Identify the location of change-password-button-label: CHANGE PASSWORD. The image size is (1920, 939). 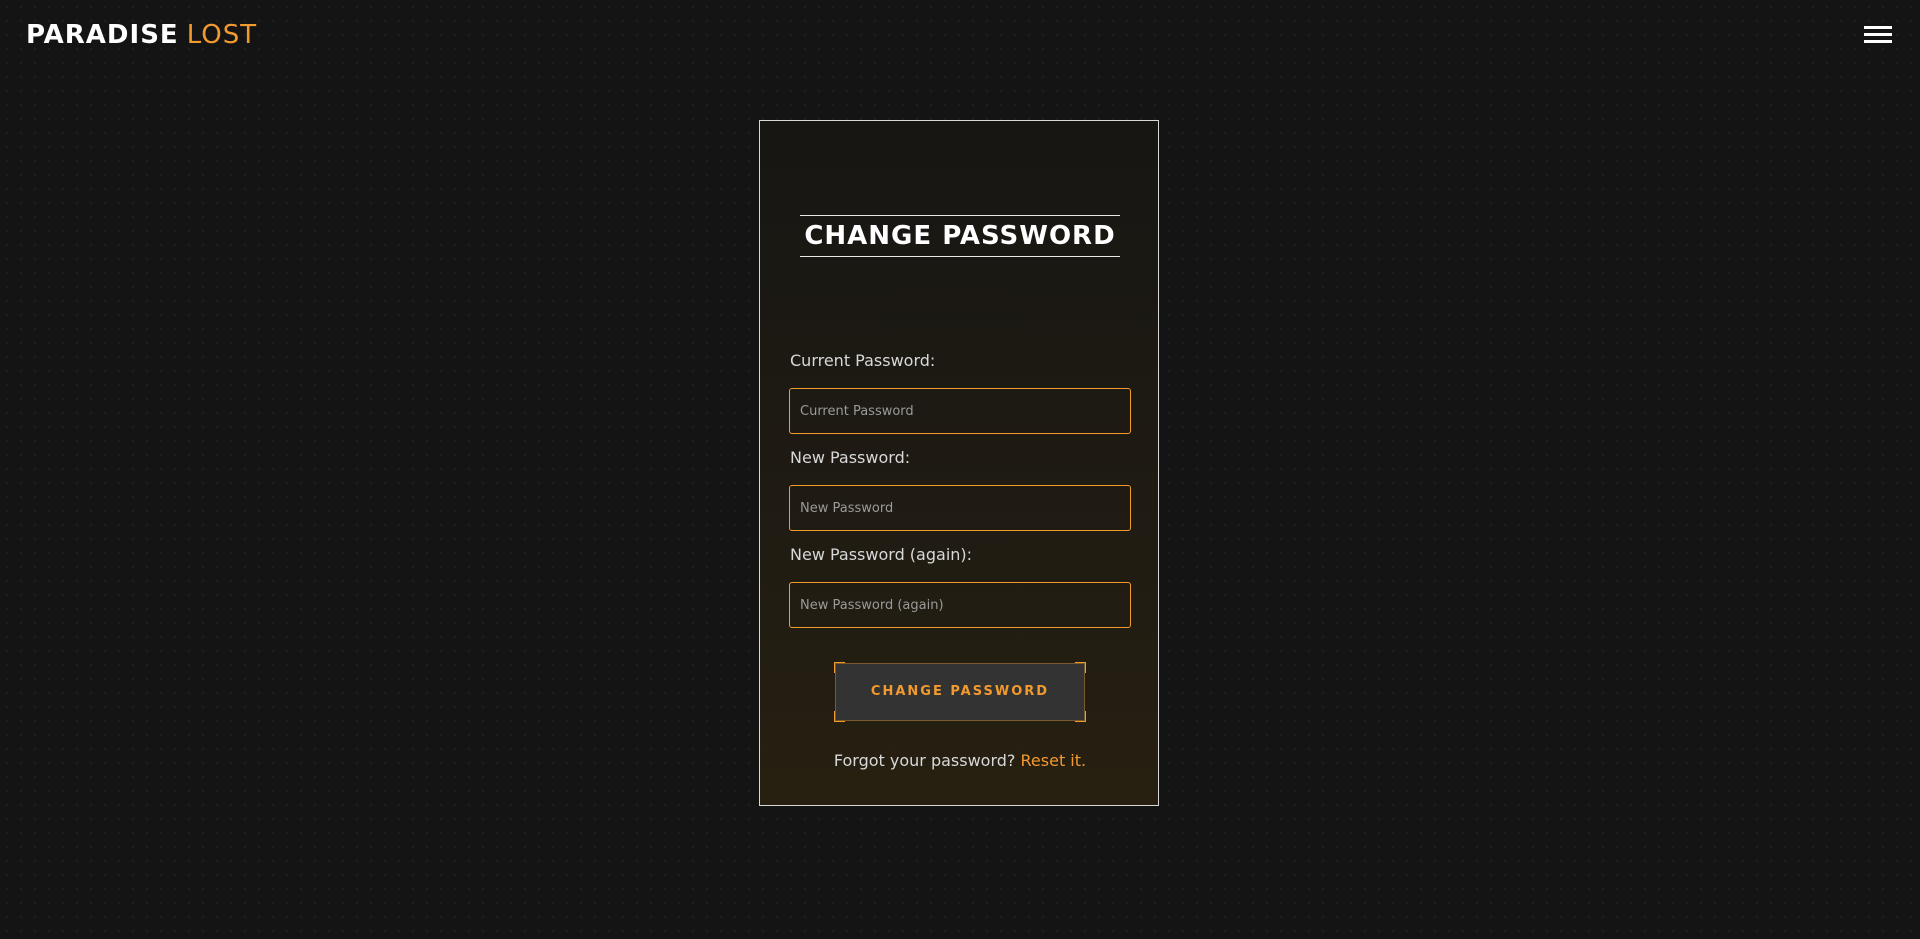
(960, 691).